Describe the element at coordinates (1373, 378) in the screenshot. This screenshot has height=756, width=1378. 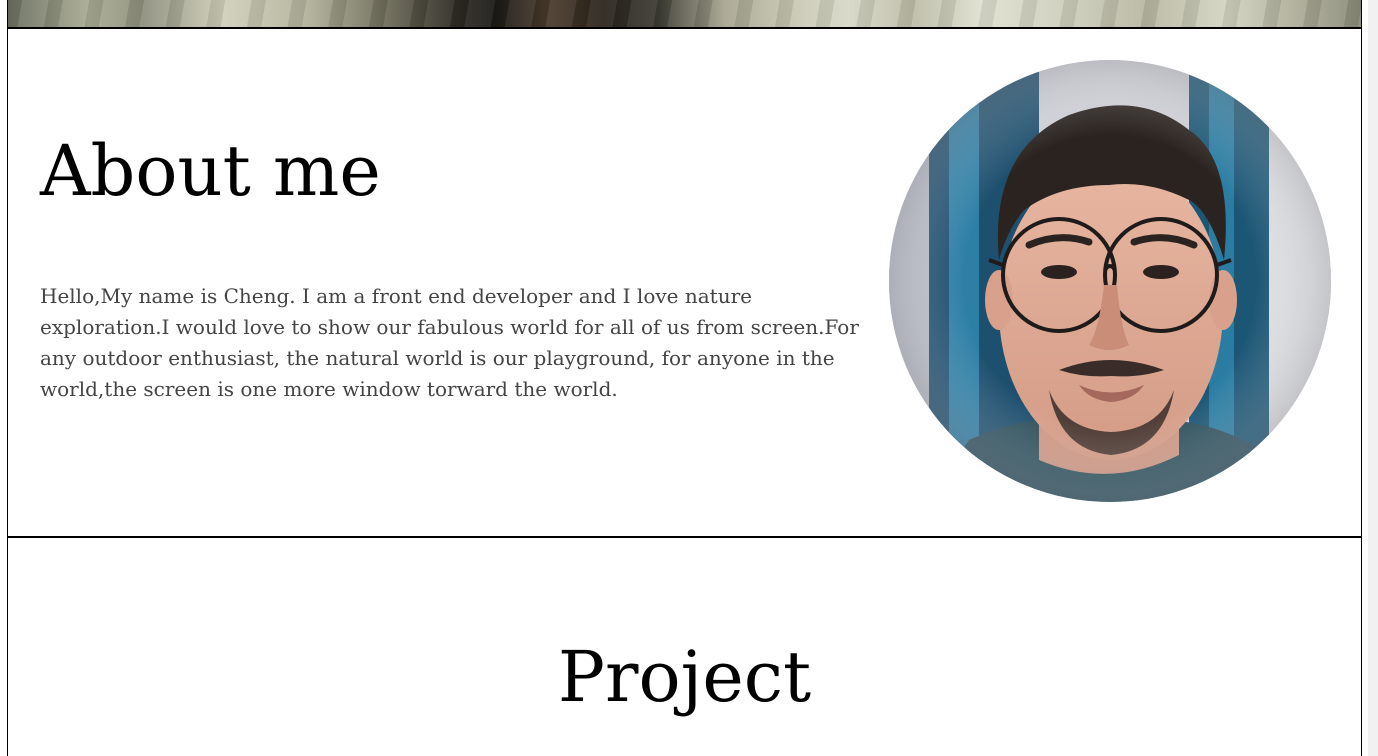
I see `page-scrollbar` at that location.